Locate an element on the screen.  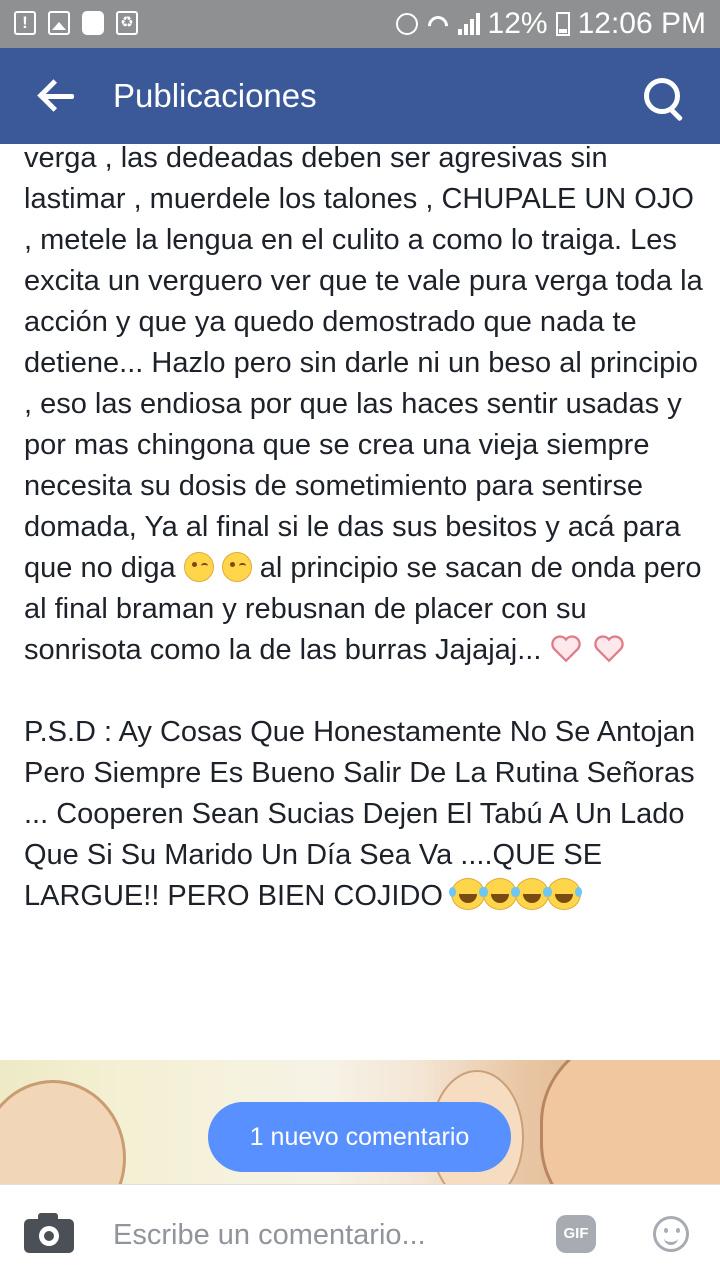
search-icon is located at coordinates (664, 99).